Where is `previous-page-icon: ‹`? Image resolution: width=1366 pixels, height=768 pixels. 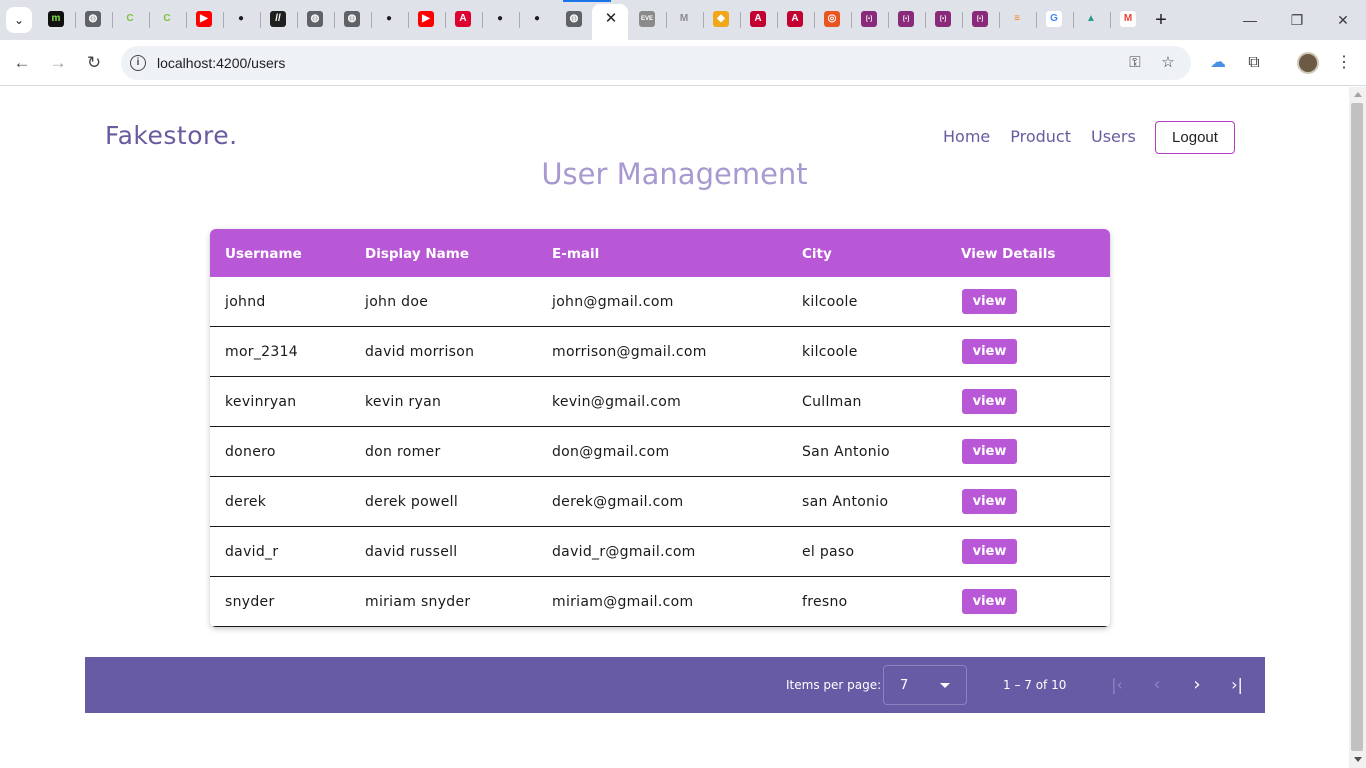
previous-page-icon: ‹ is located at coordinates (1157, 685).